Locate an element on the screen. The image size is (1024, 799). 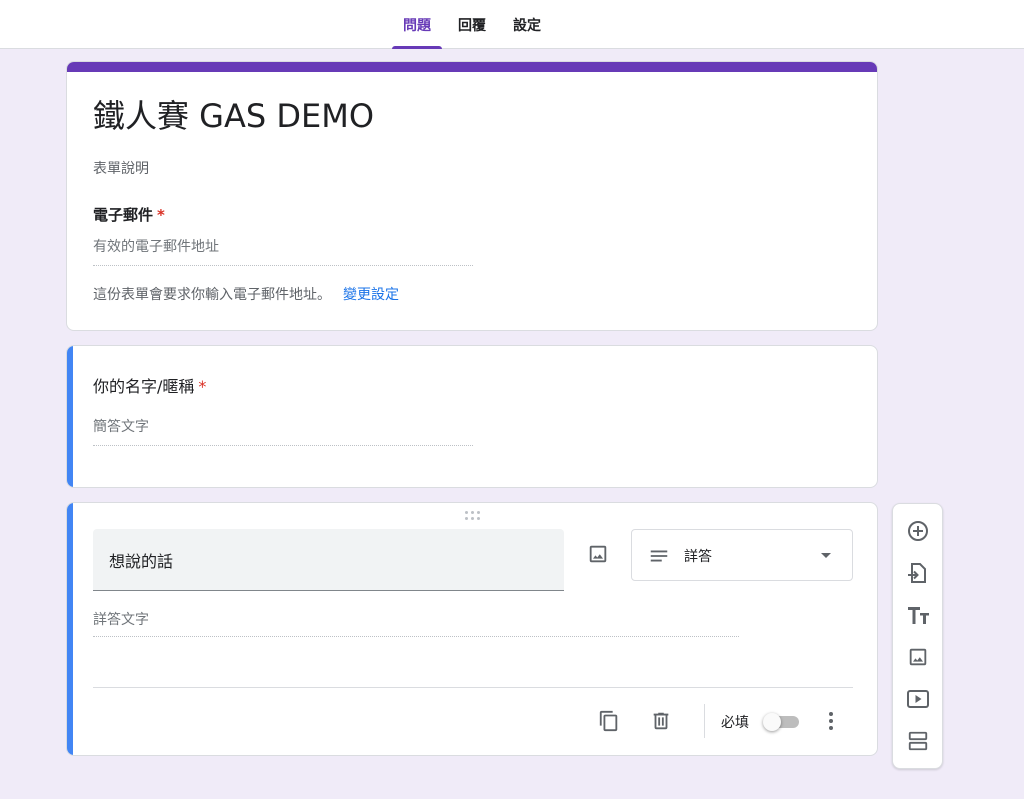
import-questions-icon is located at coordinates (917, 573).